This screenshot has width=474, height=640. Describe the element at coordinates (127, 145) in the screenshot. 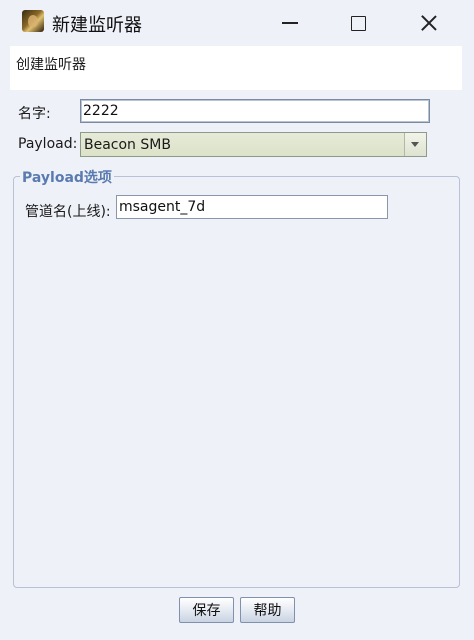

I see `payload-selected-value: Beacon SMB` at that location.